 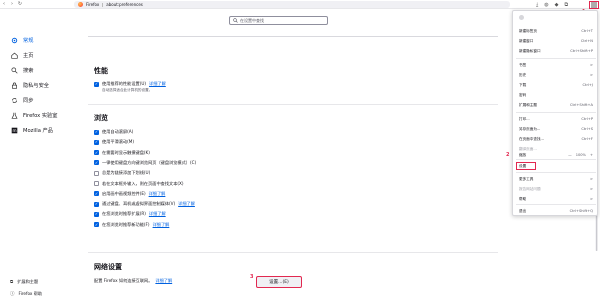 What do you see at coordinates (556, 179) in the screenshot?
I see `menu-item: 更多工具 >` at bounding box center [556, 179].